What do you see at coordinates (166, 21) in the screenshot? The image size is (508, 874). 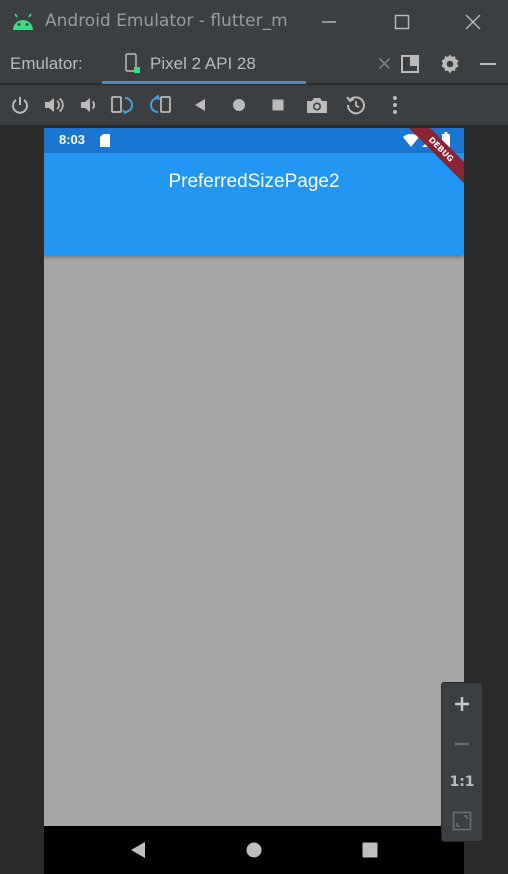 I see `window-title: Android Emulator - flutter_m` at bounding box center [166, 21].